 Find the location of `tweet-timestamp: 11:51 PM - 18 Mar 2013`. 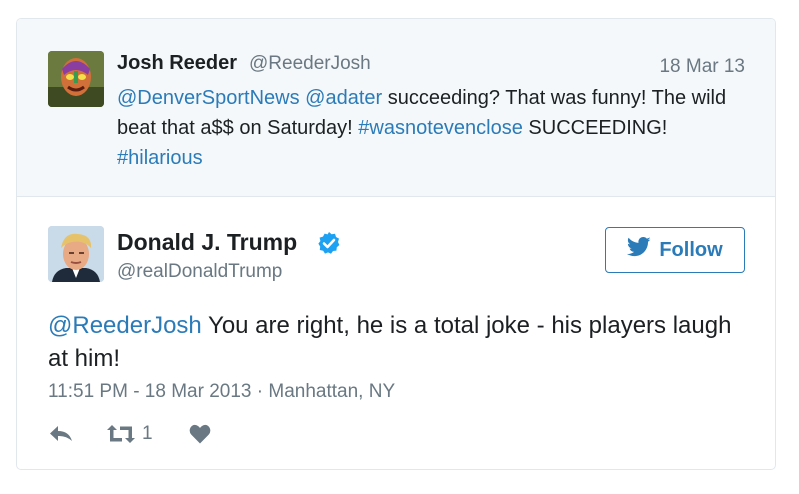

tweet-timestamp: 11:51 PM - 18 Mar 2013 is located at coordinates (149, 391).